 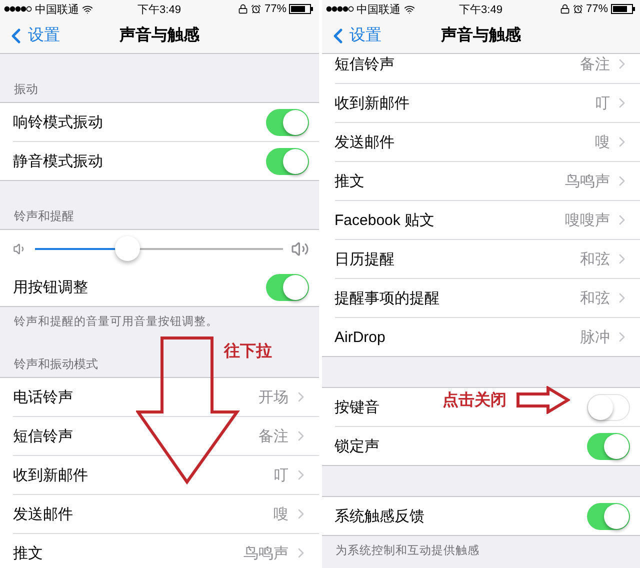 I want to click on setting-label: 用按钮调整, so click(x=50, y=287).